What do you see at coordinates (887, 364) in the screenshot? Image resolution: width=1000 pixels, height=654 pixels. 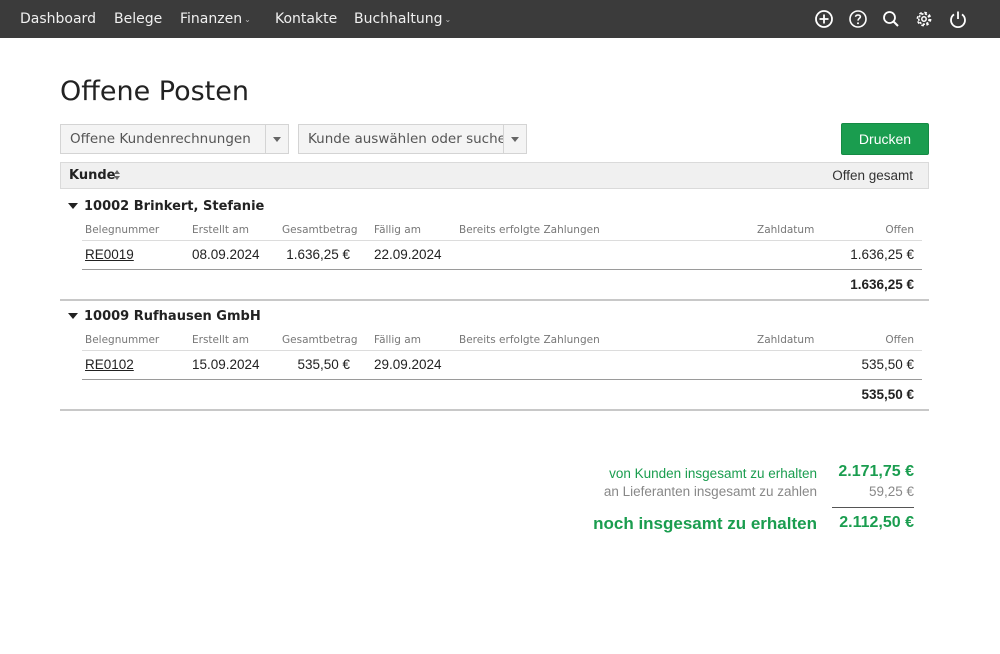 I see `open-amount: 535,50 €` at bounding box center [887, 364].